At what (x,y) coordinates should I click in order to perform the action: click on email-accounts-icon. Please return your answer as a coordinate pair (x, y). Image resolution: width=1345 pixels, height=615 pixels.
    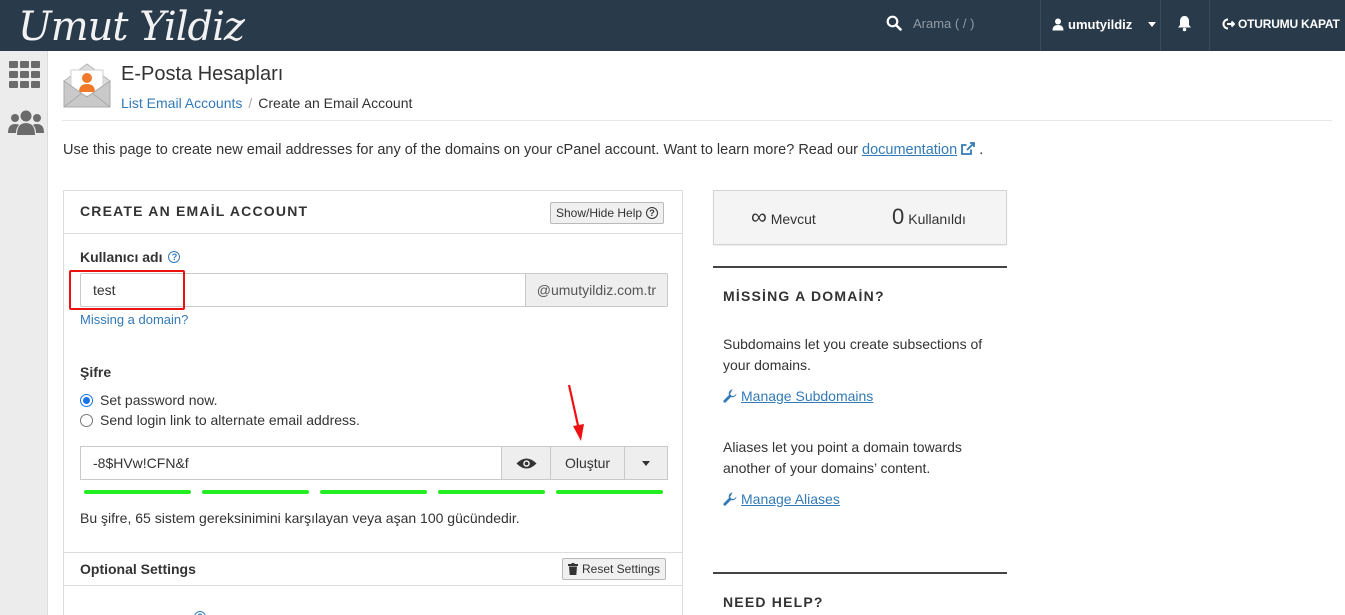
    Looking at the image, I should click on (87, 87).